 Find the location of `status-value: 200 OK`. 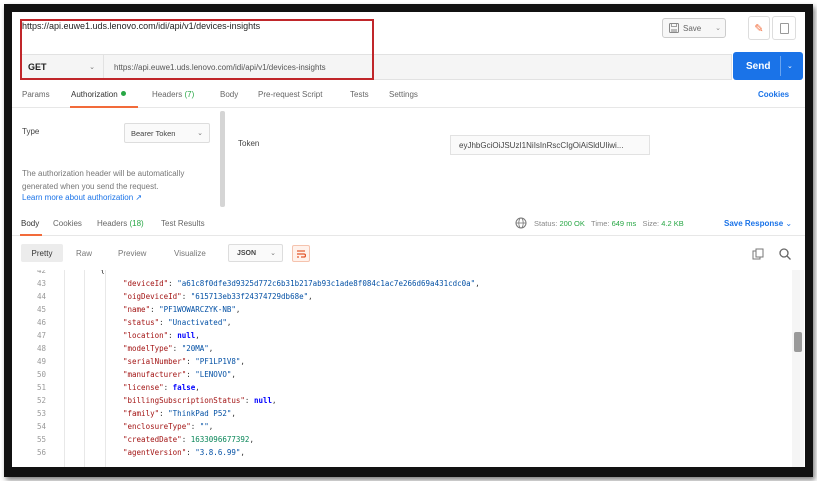

status-value: 200 OK is located at coordinates (572, 223).